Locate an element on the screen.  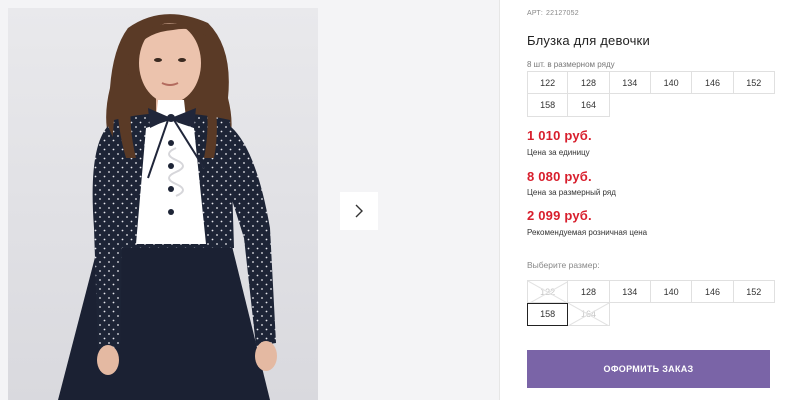
unit-price-label: Цена за единицу is located at coordinates (558, 152).